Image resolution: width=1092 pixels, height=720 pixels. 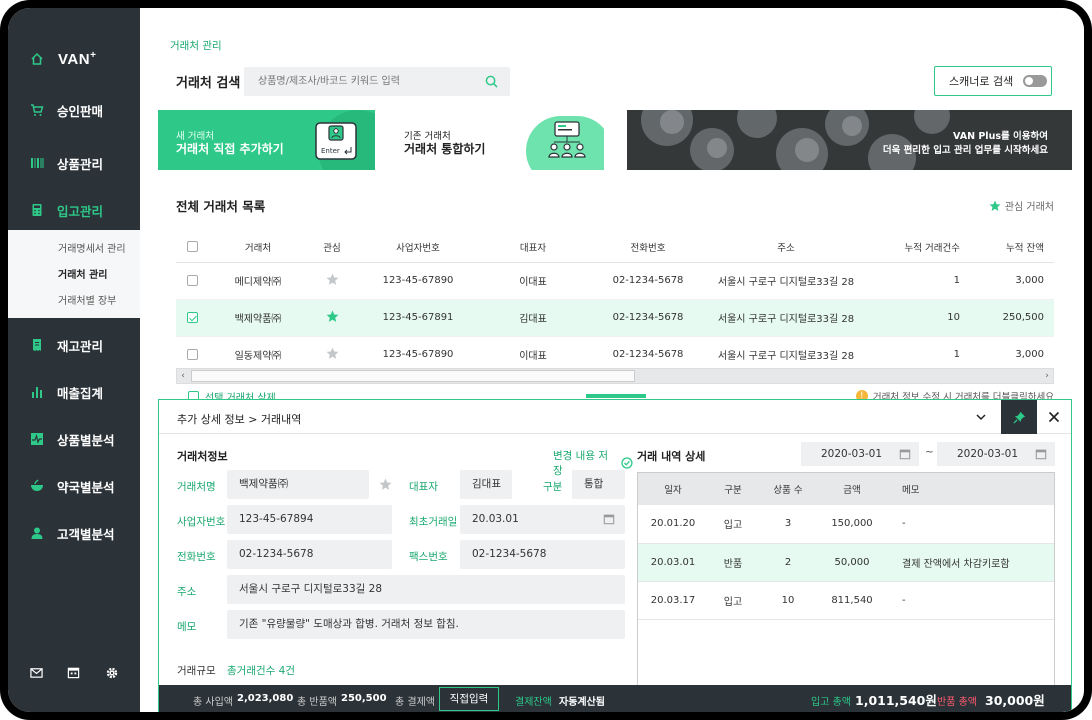 What do you see at coordinates (970, 489) in the screenshot?
I see `col-header: 메모` at bounding box center [970, 489].